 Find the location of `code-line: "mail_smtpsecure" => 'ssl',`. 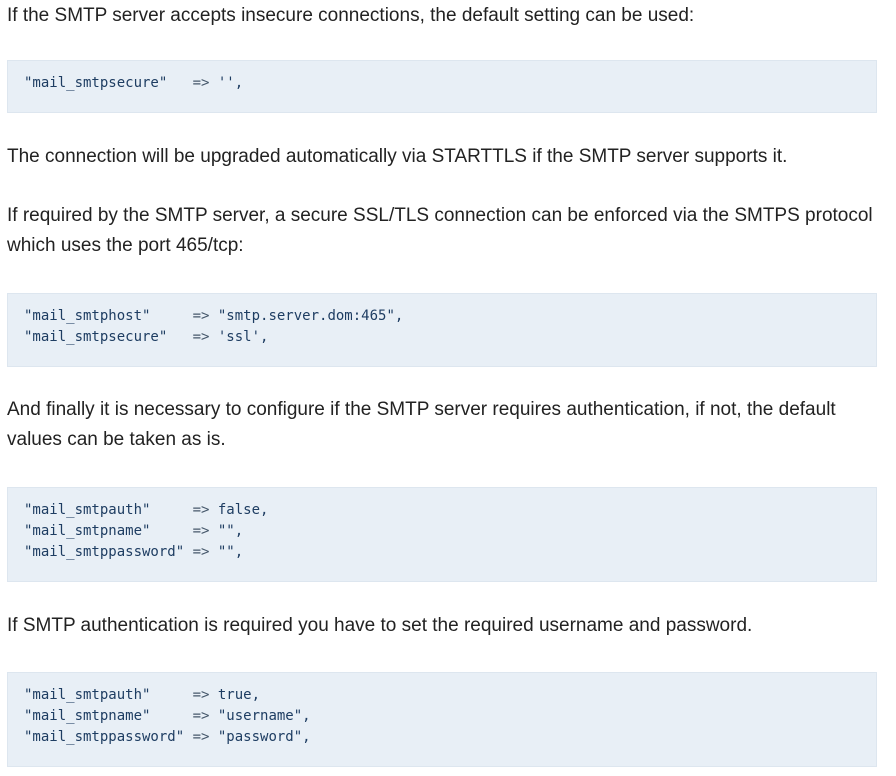

code-line: "mail_smtpsecure" => 'ssl', is located at coordinates (442, 337).